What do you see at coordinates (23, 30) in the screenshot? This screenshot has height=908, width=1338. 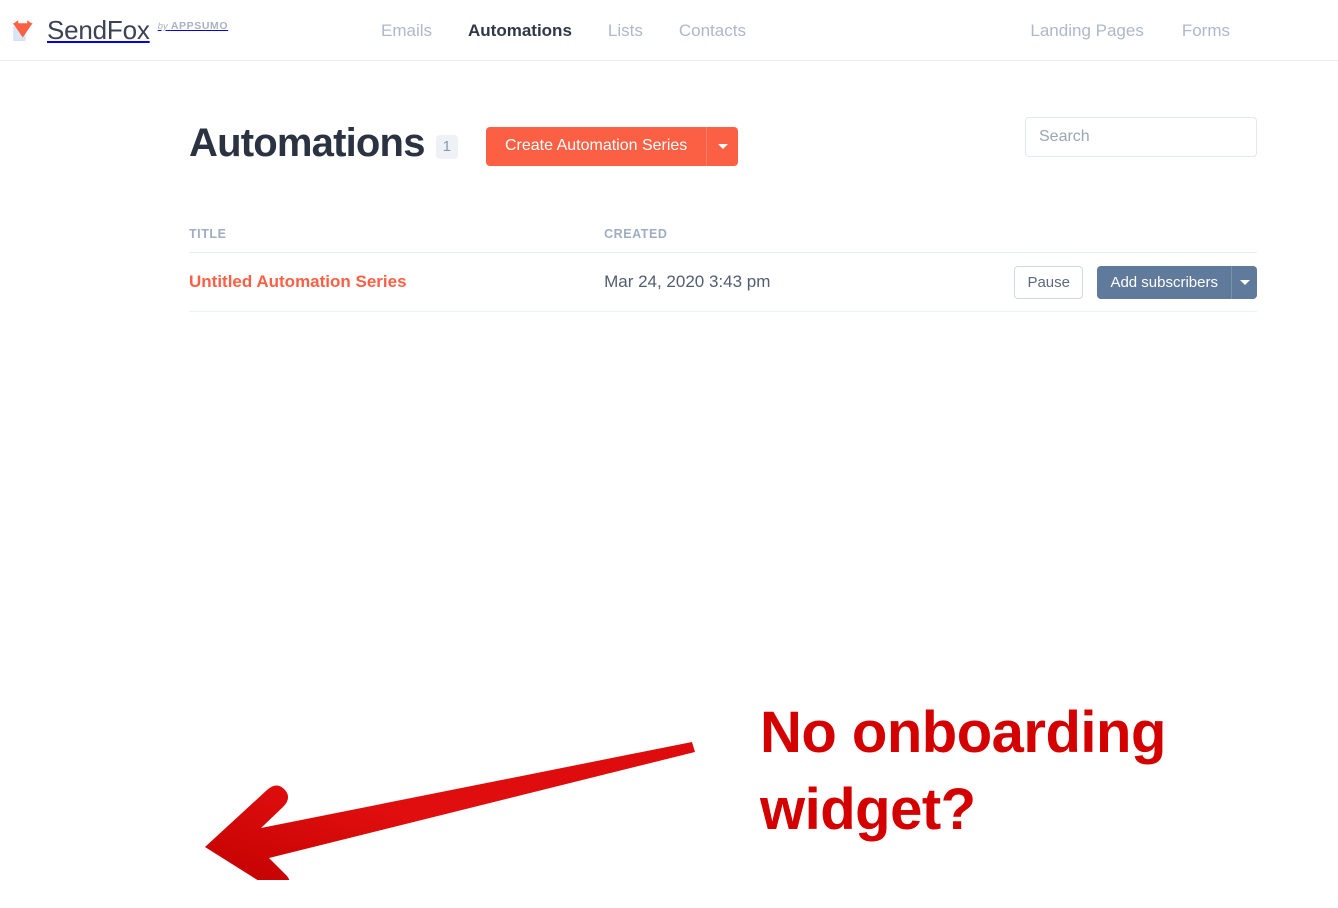 I see `sendfox-fox-envelope-icon` at bounding box center [23, 30].